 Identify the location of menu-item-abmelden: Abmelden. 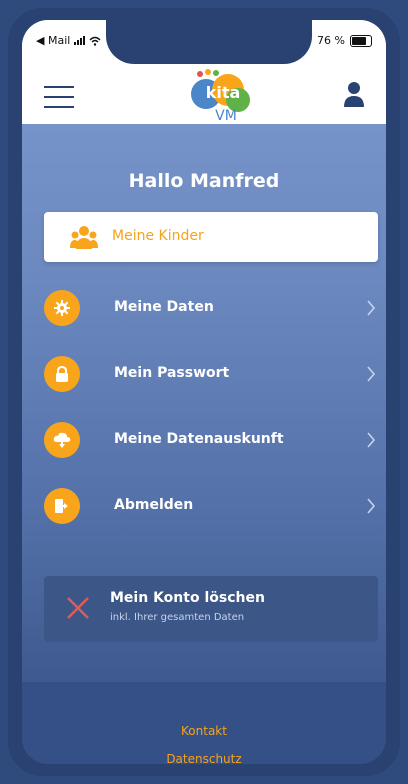
(211, 506).